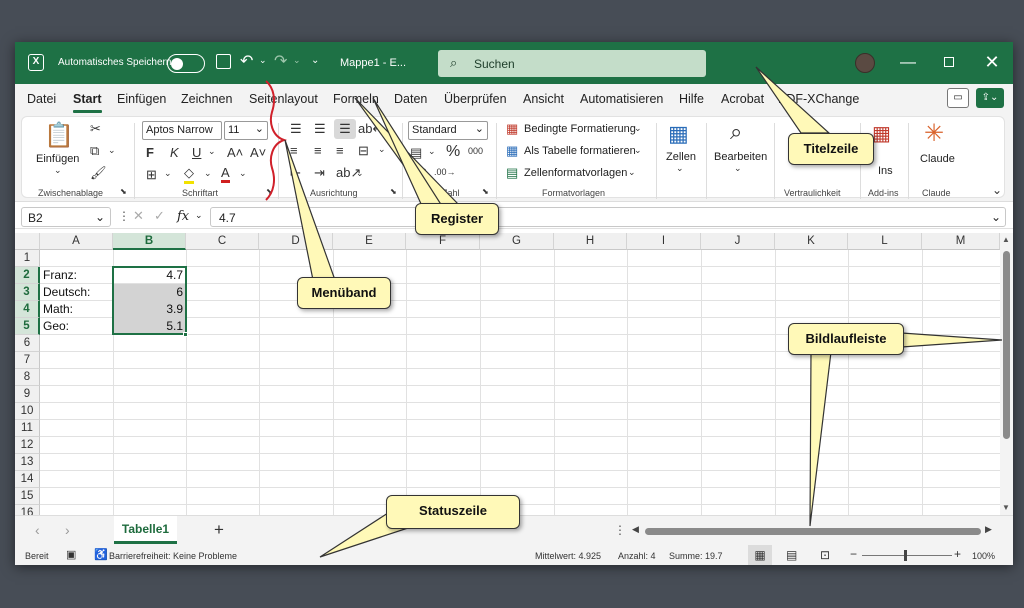  Describe the element at coordinates (235, 152) in the screenshot. I see `increase-font-icon: A˄` at that location.